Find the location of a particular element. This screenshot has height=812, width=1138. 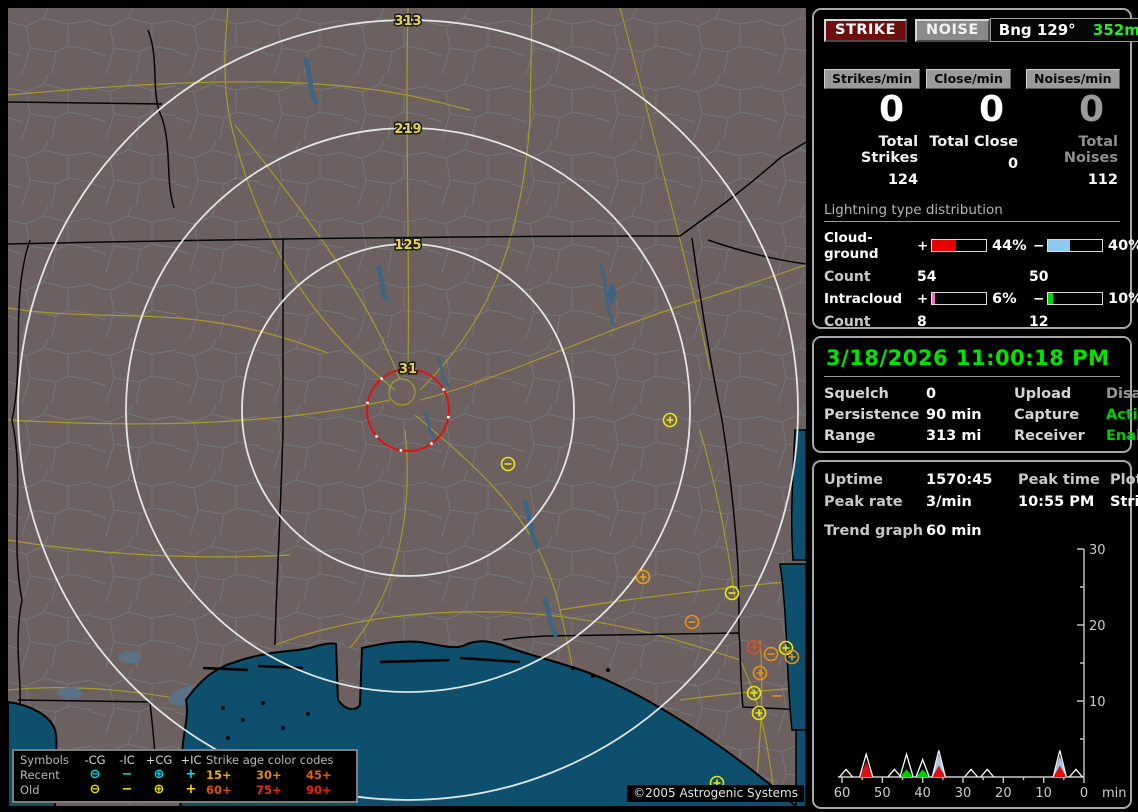

intracloud-count-row: Count 8 12 is located at coordinates (972, 322).